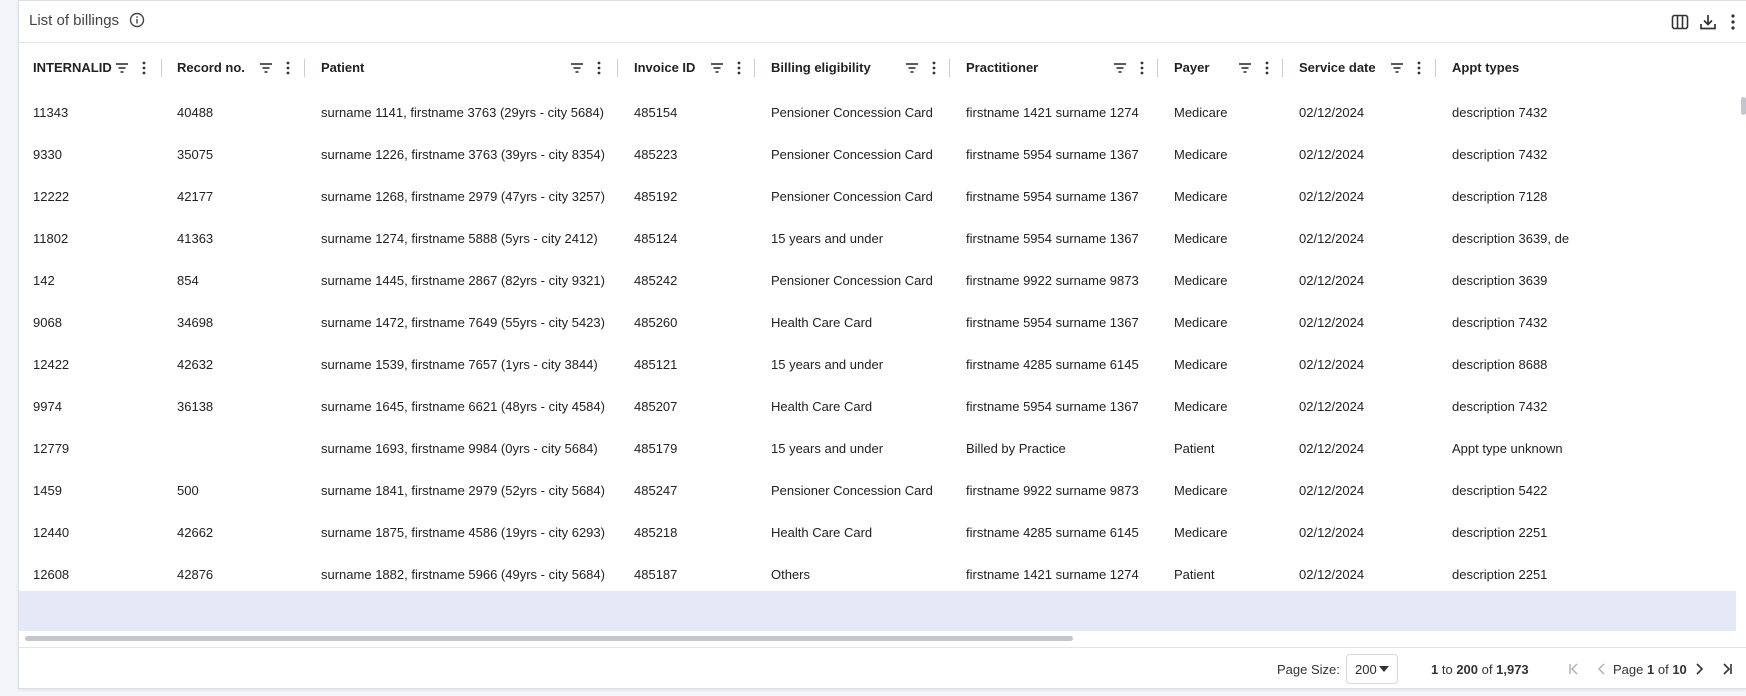  I want to click on range-total: 1,973, so click(1512, 669).